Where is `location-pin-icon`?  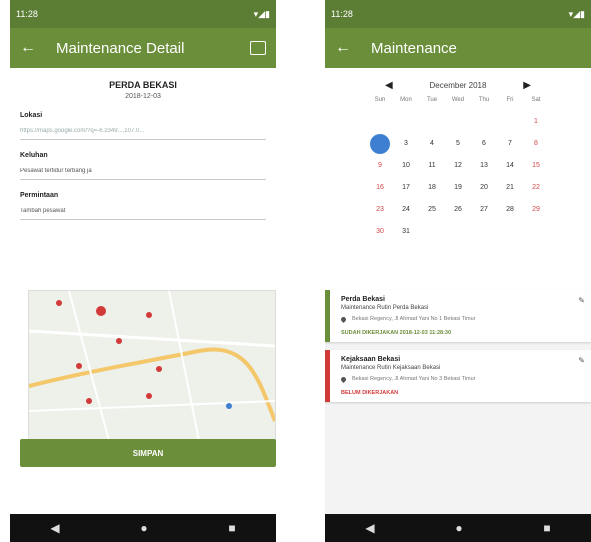
location-pin-icon is located at coordinates (343, 379).